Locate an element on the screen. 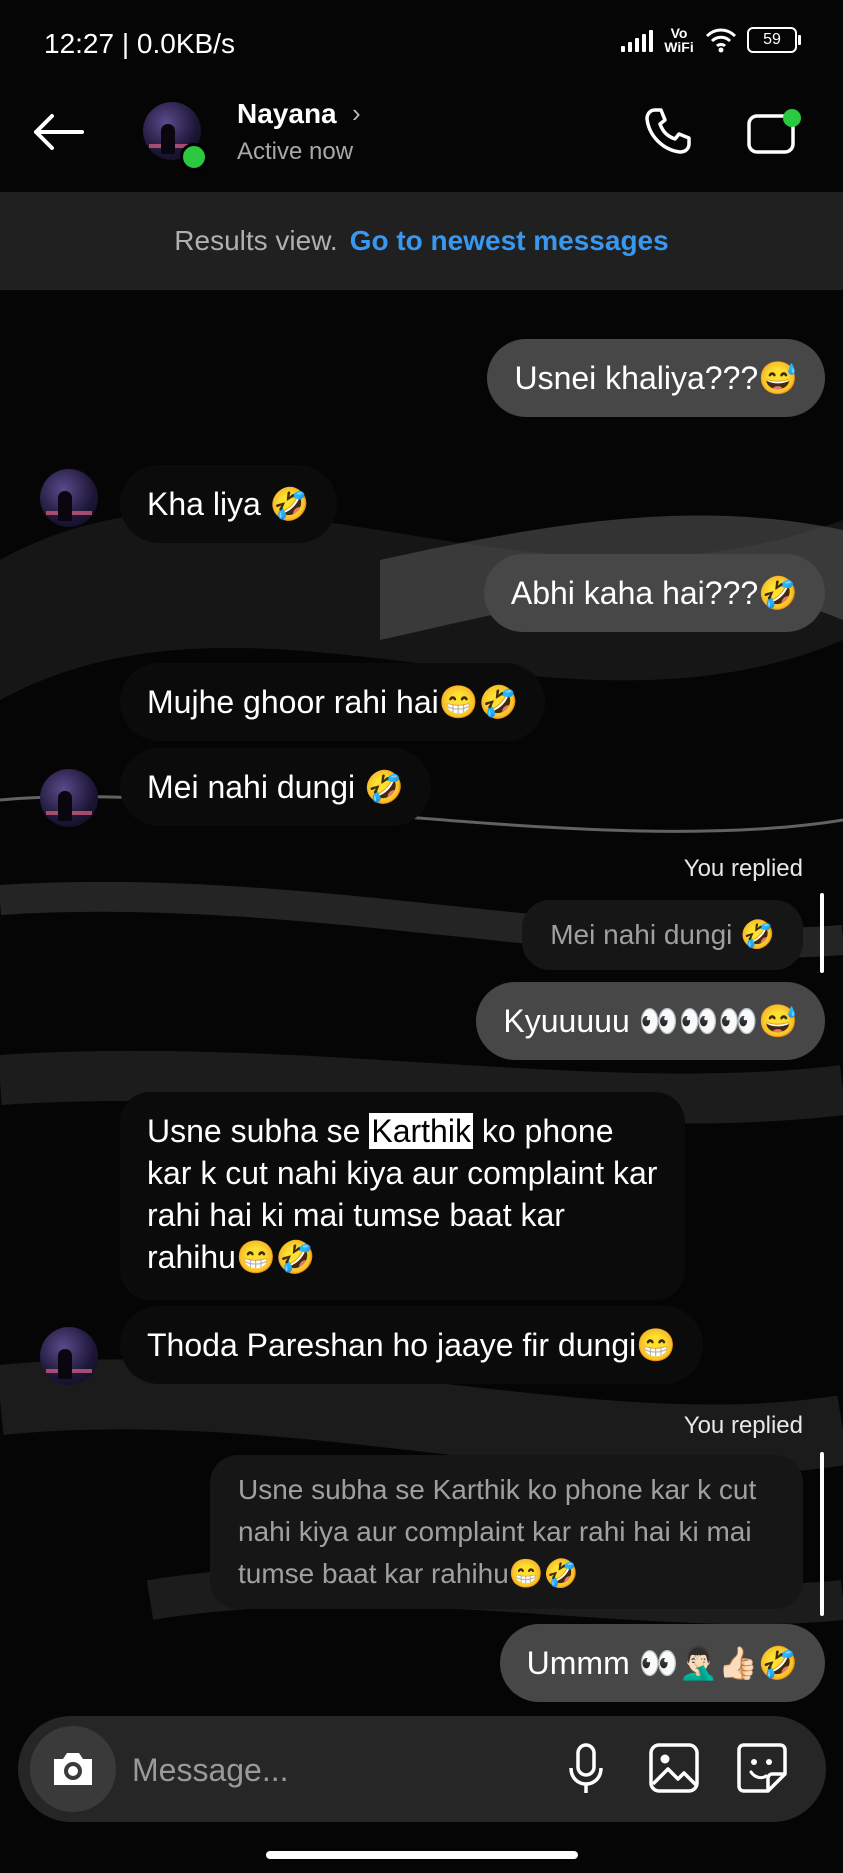 The image size is (843, 1873). message-received: Thoda Pareshan ho jaaye fir dungi😁 is located at coordinates (412, 1345).